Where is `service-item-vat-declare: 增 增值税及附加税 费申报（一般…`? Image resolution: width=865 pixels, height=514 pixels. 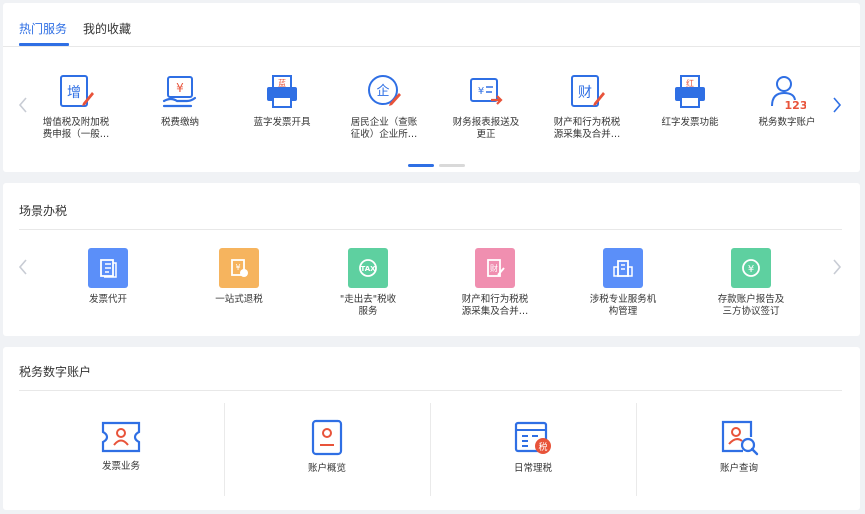 service-item-vat-declare: 增 增值税及附加税 费申报（一般… is located at coordinates (76, 107).